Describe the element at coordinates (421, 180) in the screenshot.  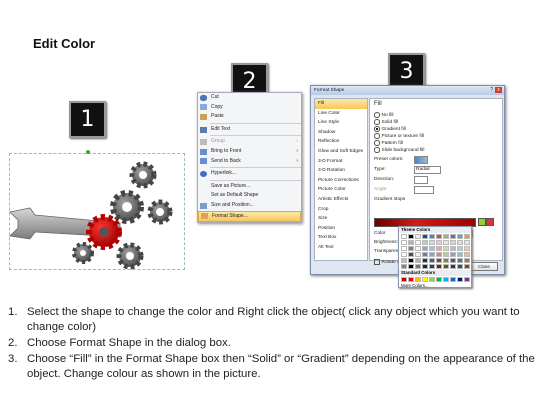
I see `direction-dropdown` at that location.